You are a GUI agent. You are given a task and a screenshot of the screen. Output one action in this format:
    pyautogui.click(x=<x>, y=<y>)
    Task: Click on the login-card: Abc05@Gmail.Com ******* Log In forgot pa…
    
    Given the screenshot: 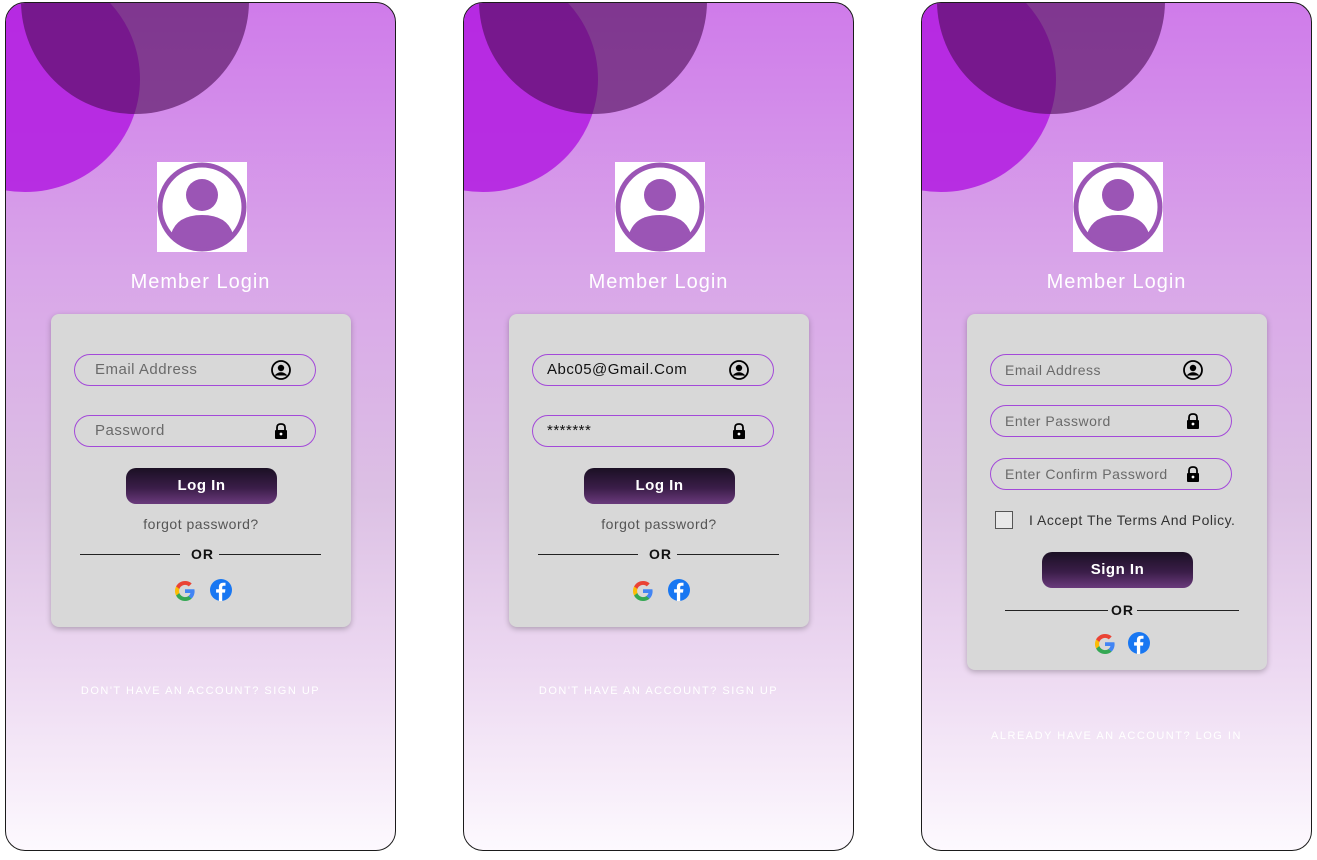 What is the action you would take?
    pyautogui.click(x=659, y=470)
    